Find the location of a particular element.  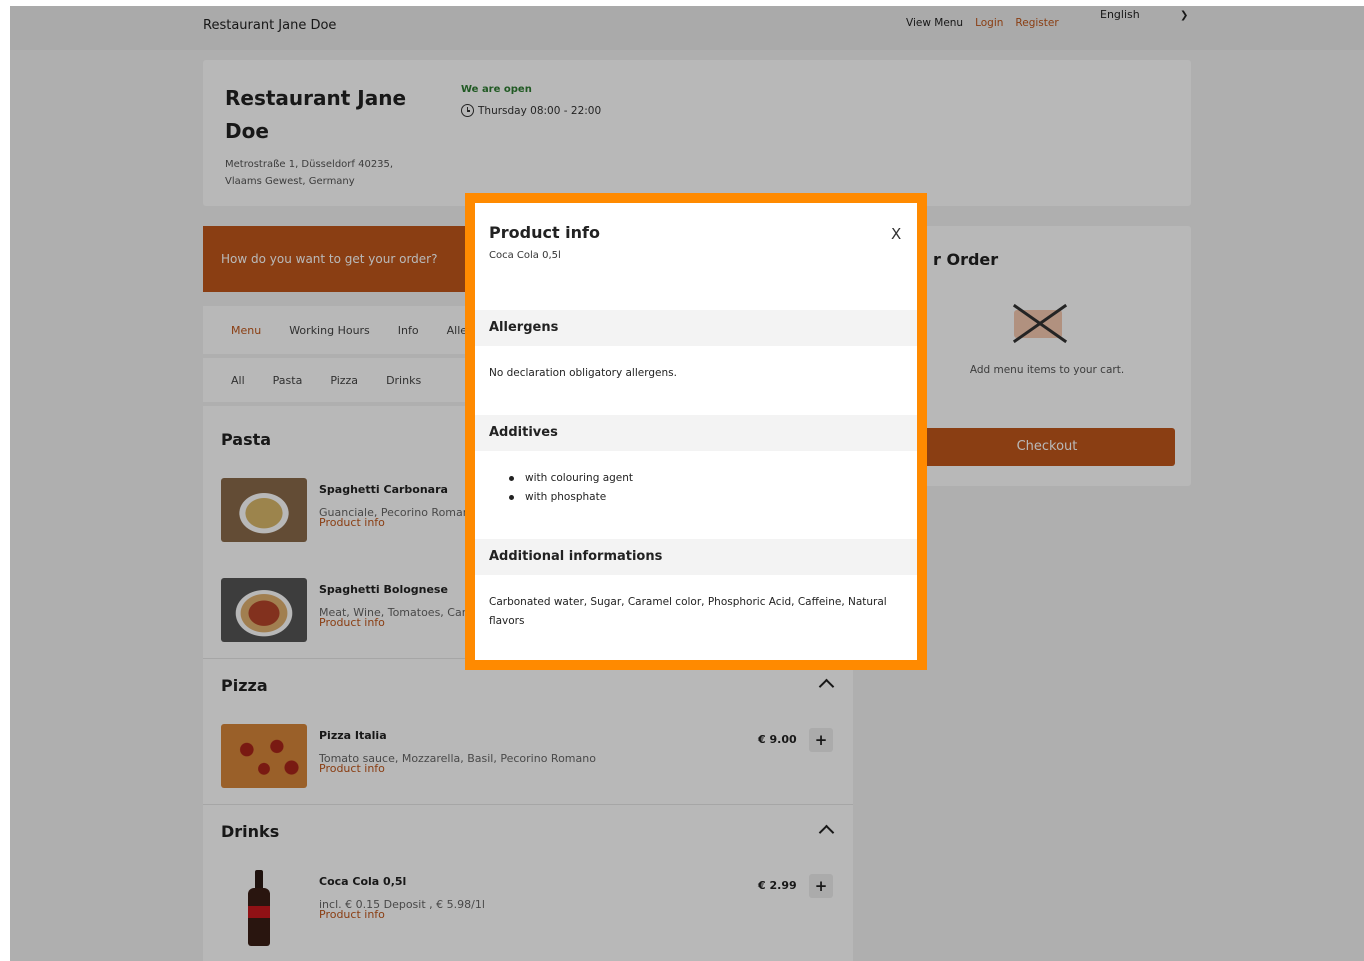

additional-info-header: Additional informations is located at coordinates (696, 557).